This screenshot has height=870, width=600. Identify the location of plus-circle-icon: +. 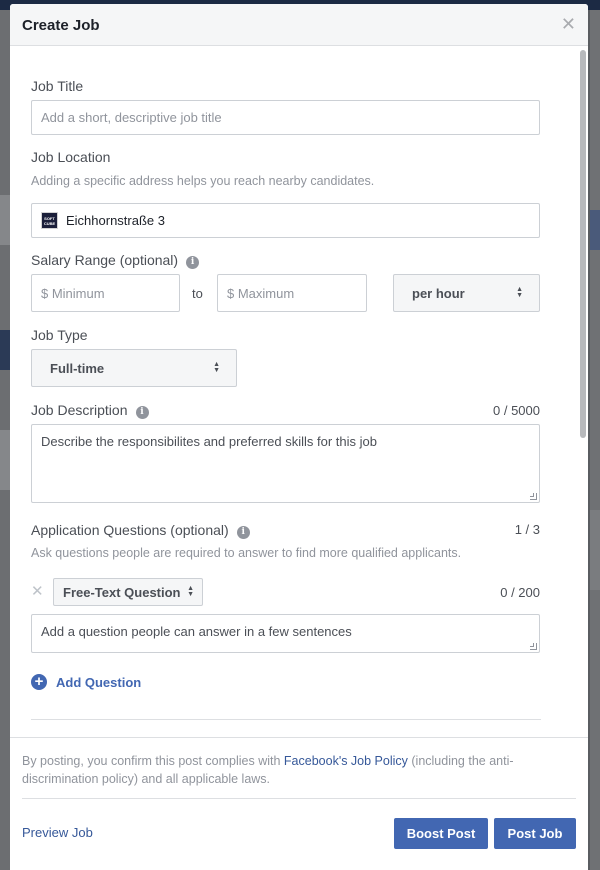
(39, 682).